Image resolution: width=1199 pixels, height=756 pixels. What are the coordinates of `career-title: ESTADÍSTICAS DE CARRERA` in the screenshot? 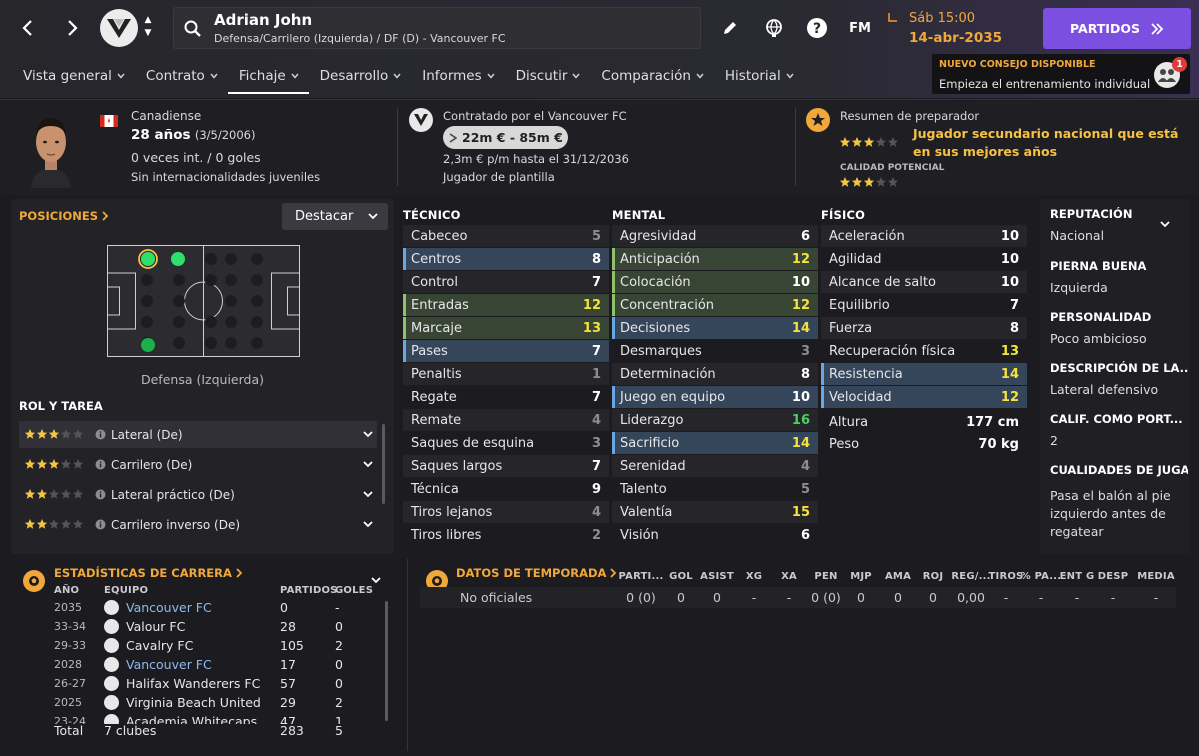 It's located at (148, 573).